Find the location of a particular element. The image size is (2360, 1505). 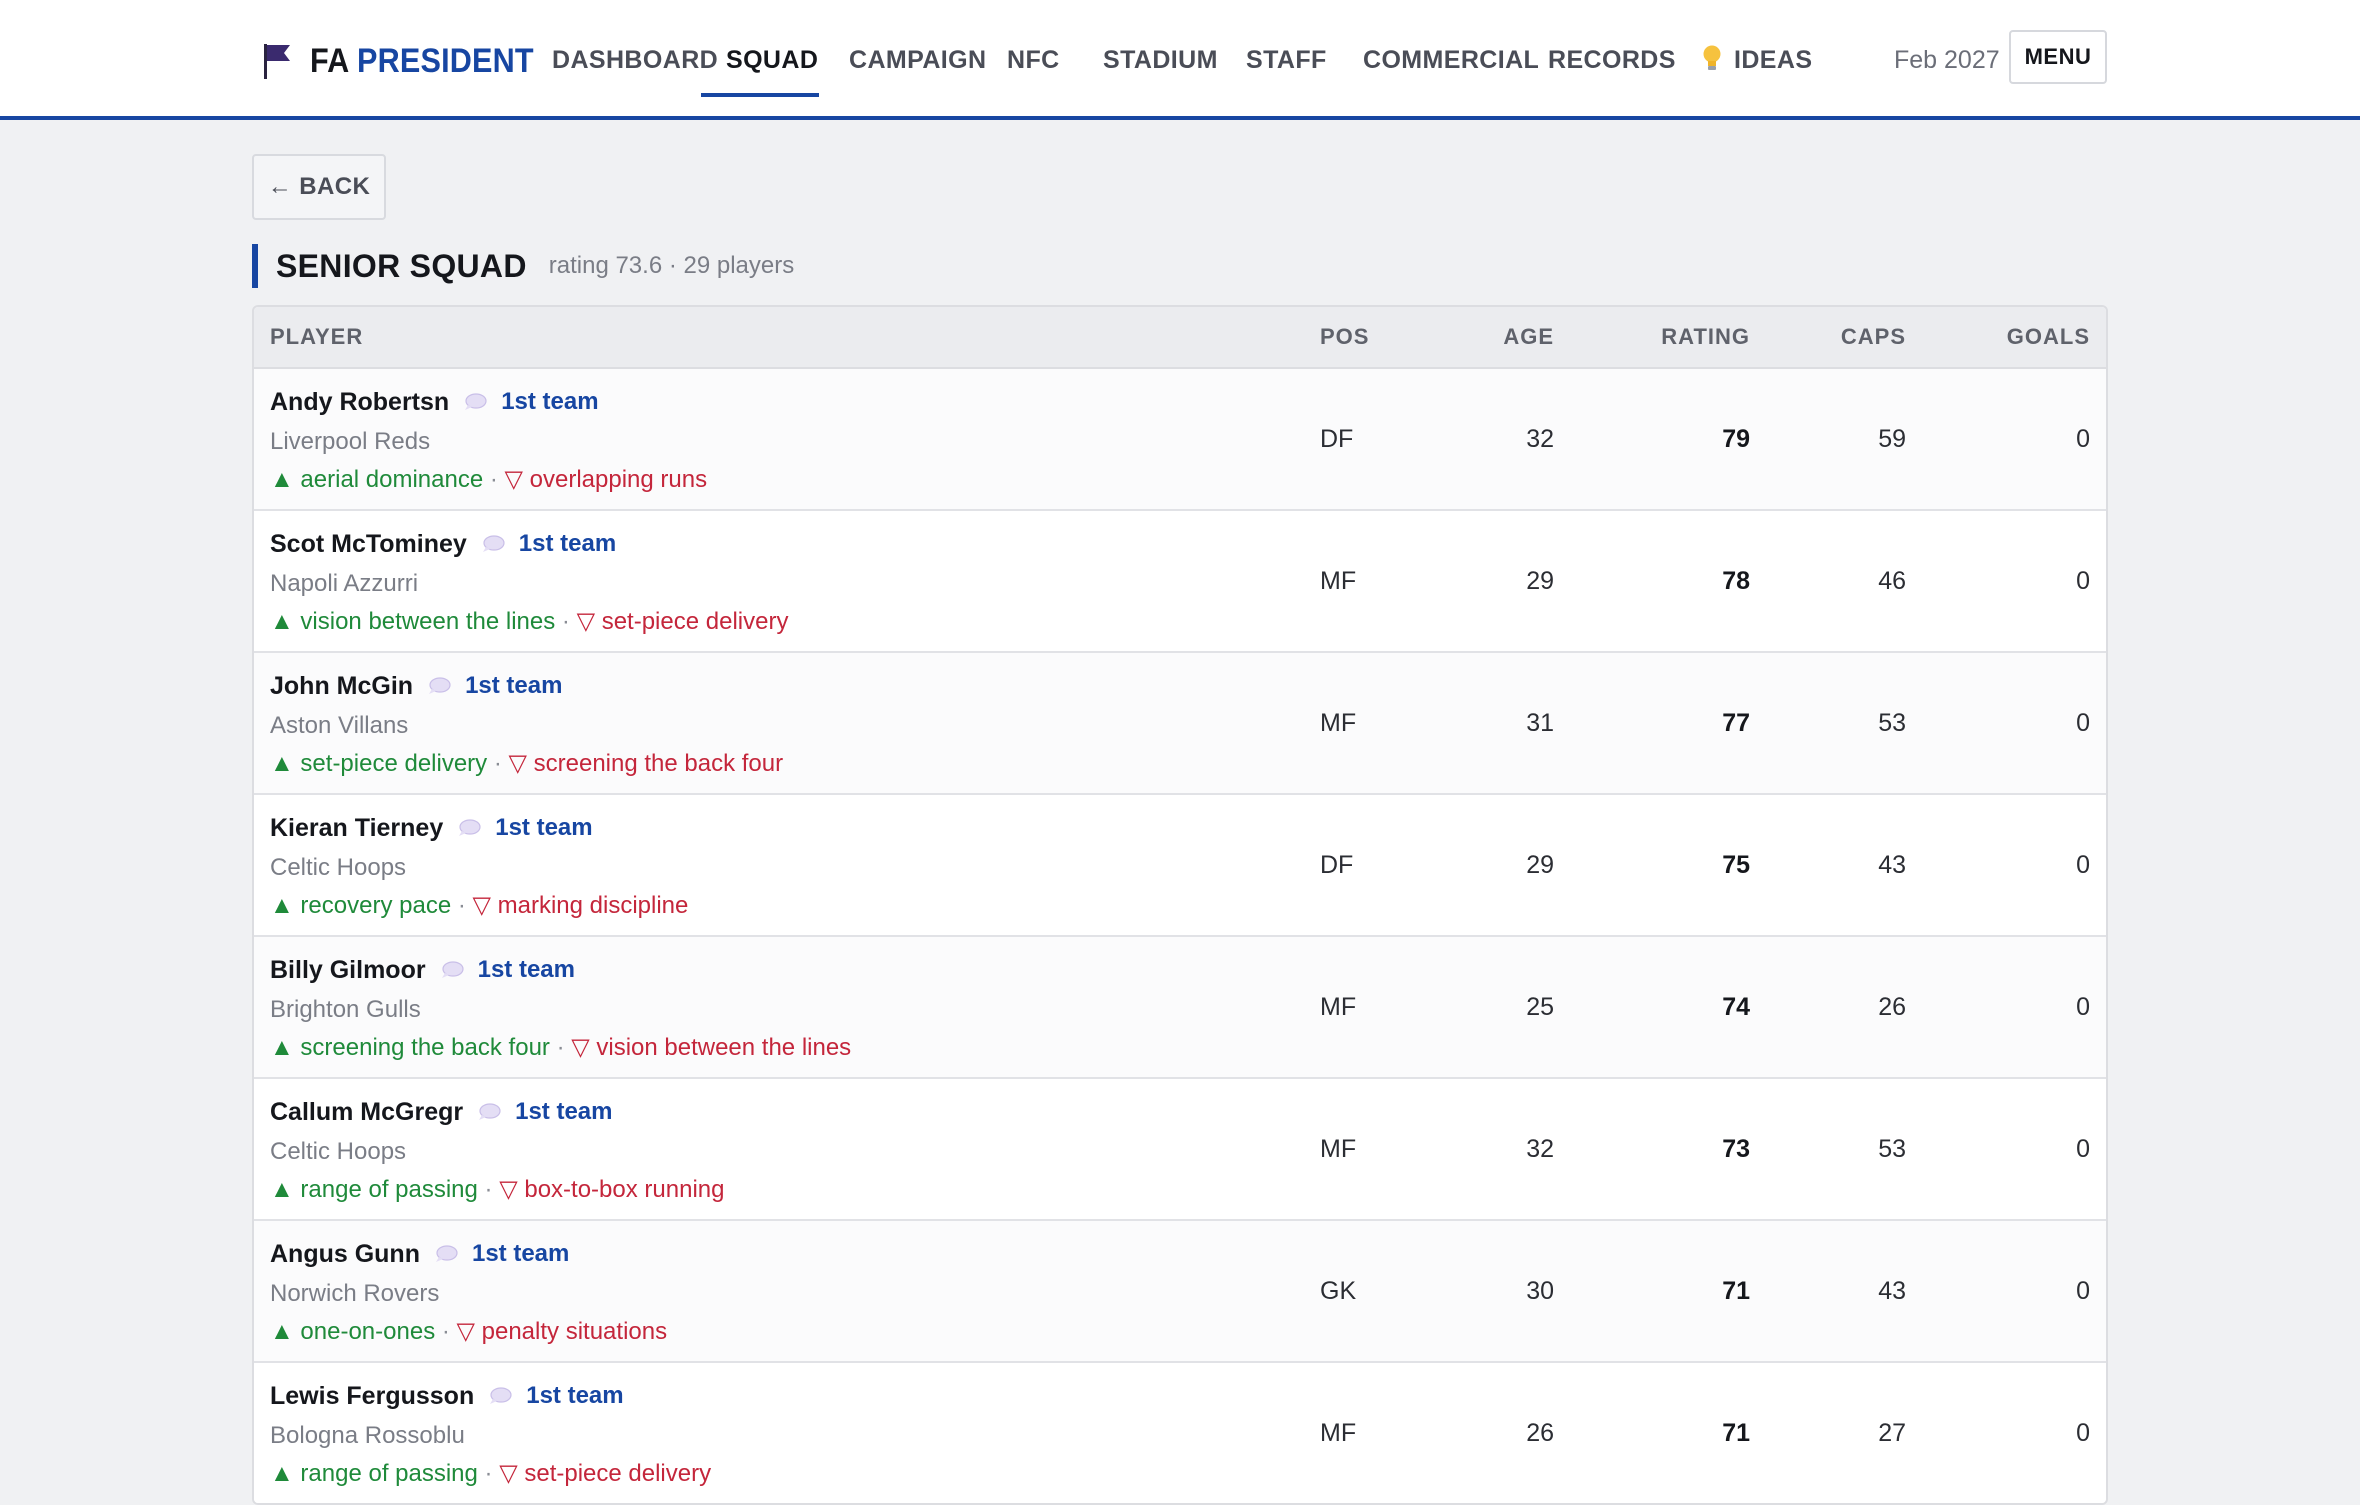

player-name: Scot McTominey is located at coordinates (368, 544).